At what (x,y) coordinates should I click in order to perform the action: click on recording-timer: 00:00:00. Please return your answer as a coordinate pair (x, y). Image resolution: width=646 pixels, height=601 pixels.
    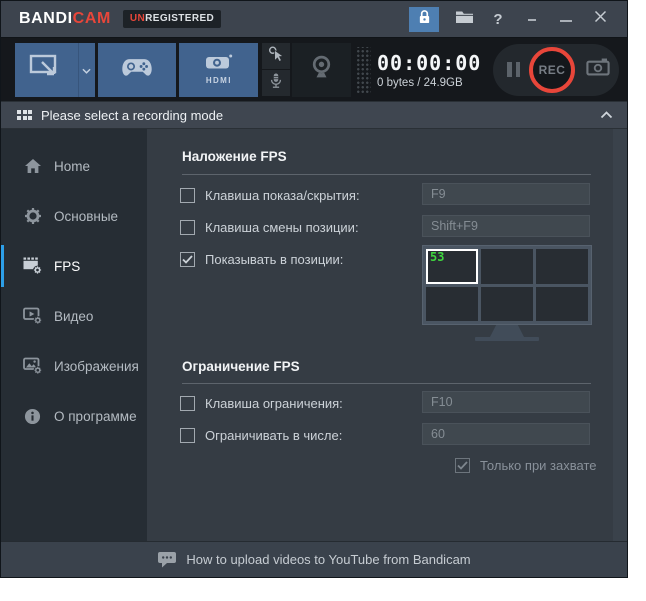
    Looking at the image, I should click on (429, 62).